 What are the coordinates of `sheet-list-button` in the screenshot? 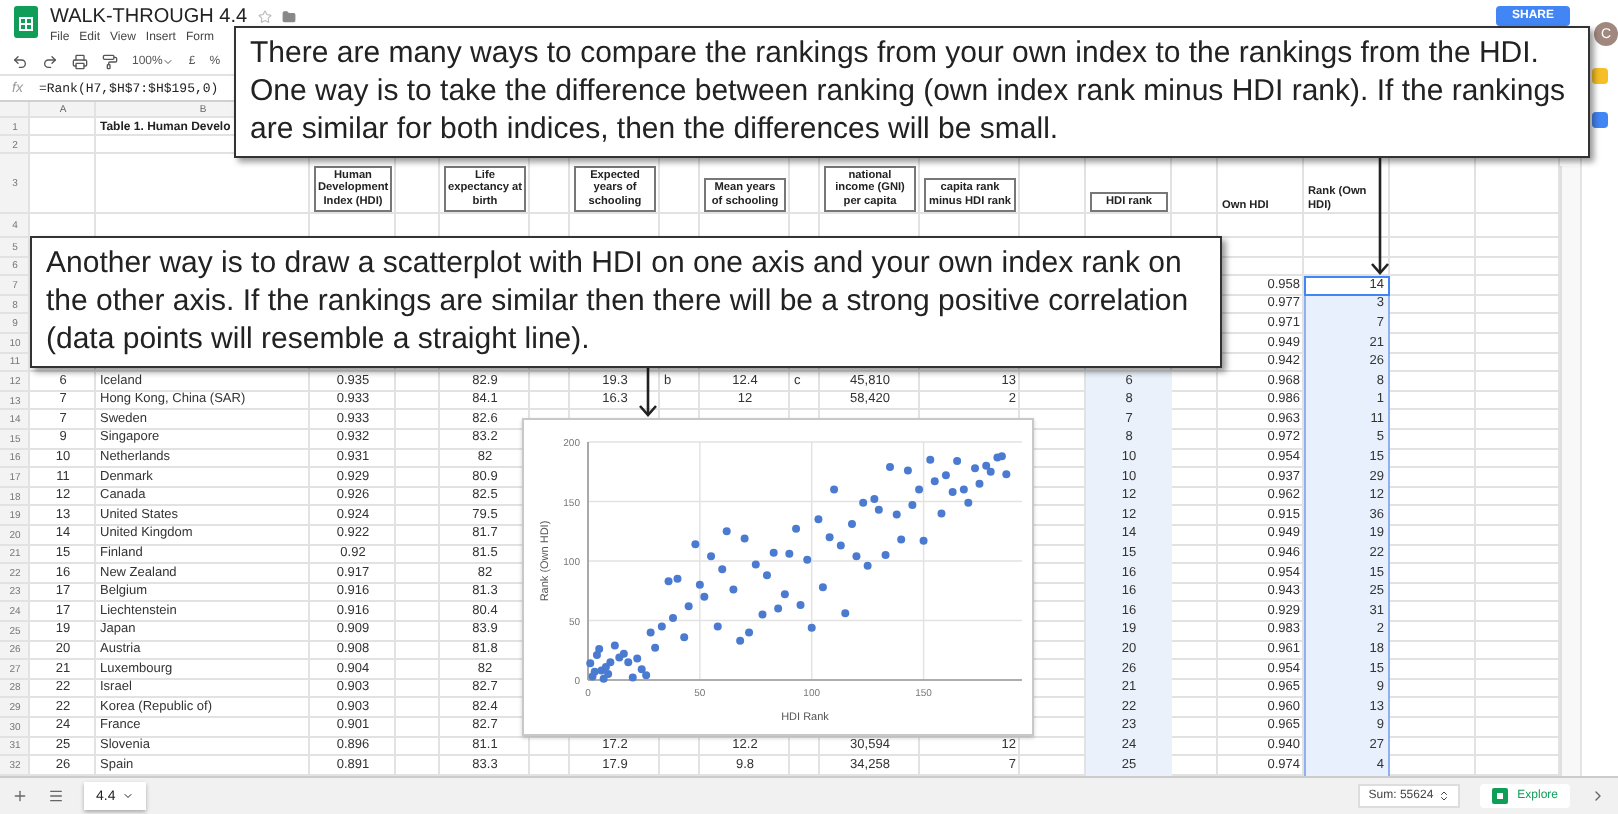 It's located at (56, 796).